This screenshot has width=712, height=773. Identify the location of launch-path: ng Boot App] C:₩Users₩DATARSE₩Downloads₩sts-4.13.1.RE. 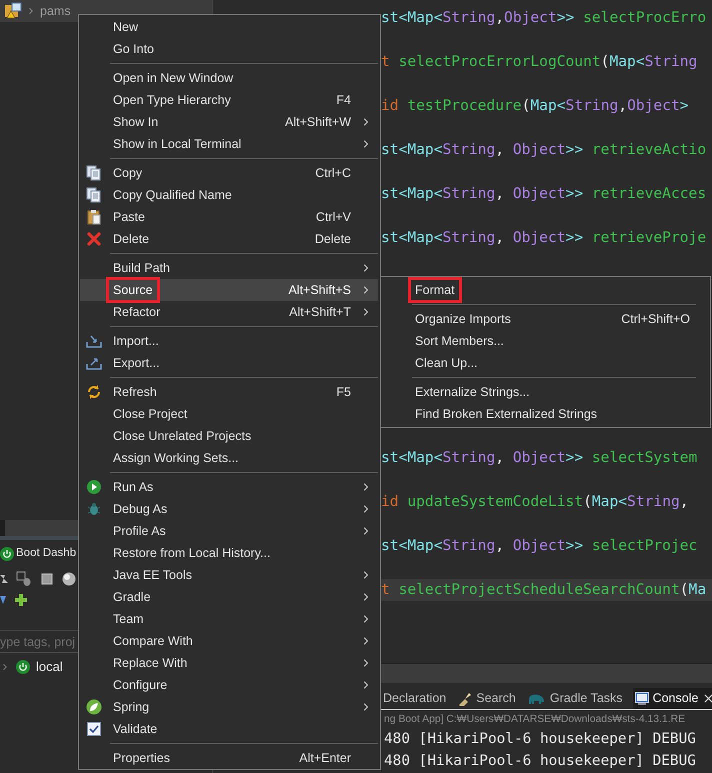
(535, 719).